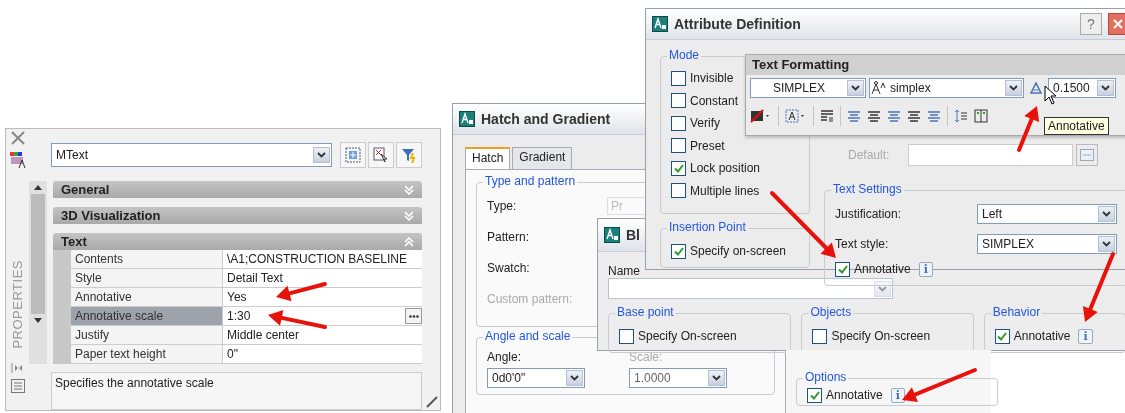 The width and height of the screenshot is (1125, 413). I want to click on property-value: Detail Text, so click(255, 278).